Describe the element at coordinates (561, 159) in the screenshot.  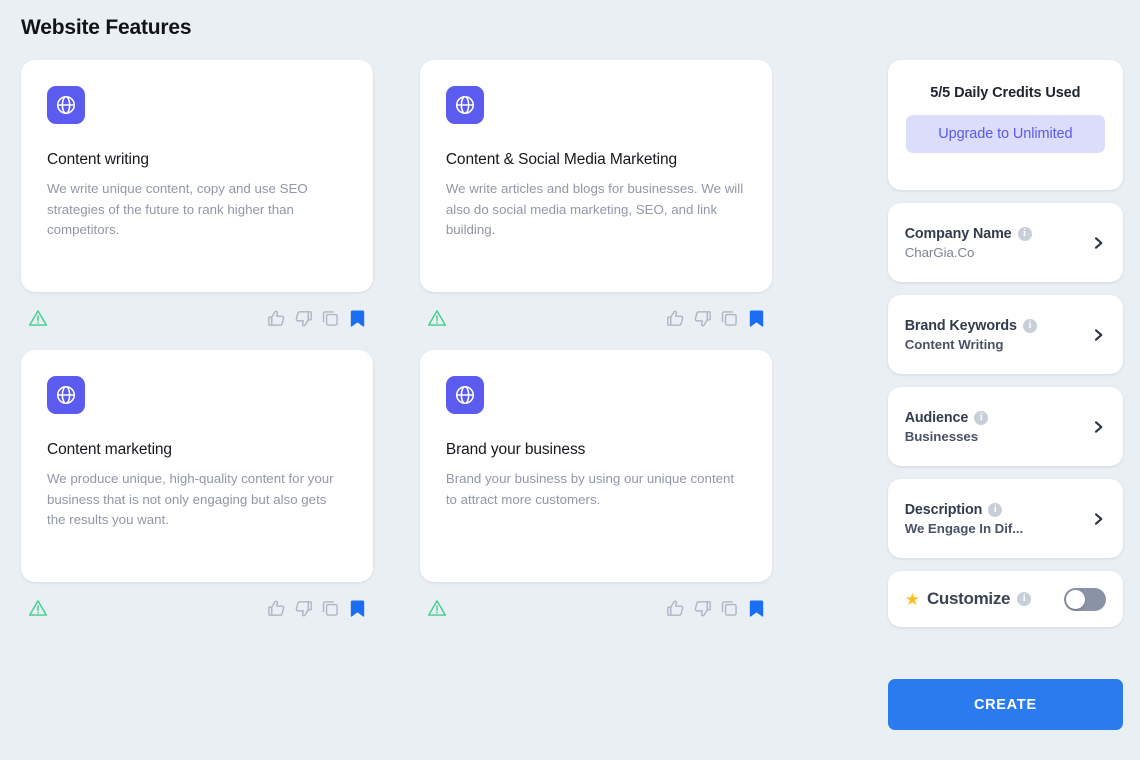
I see `feature-title: Content & Social Media Marketing` at that location.